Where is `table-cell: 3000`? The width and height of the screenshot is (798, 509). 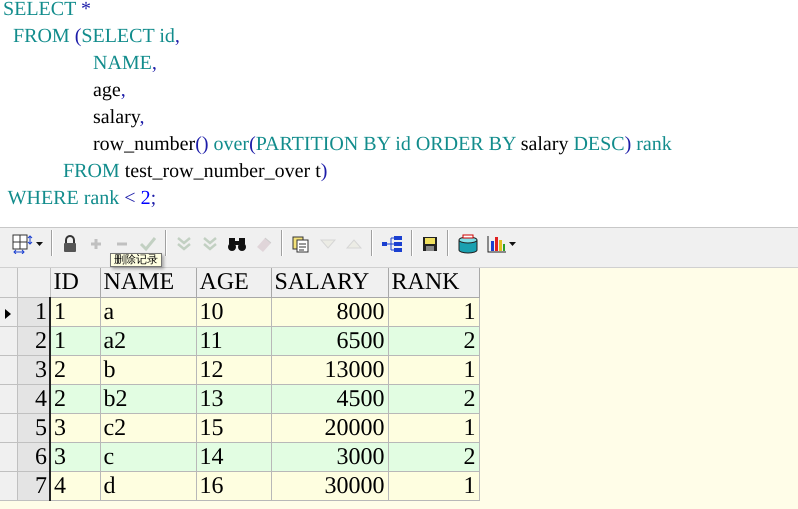
table-cell: 3000 is located at coordinates (329, 456).